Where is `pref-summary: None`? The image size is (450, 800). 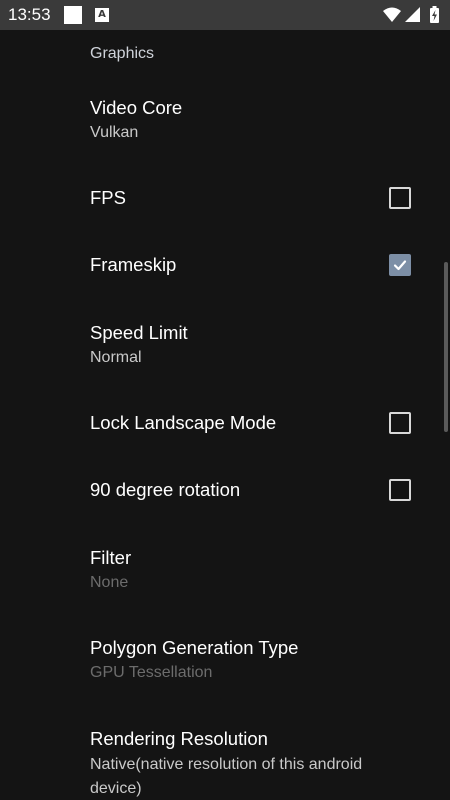
pref-summary: None is located at coordinates (109, 582).